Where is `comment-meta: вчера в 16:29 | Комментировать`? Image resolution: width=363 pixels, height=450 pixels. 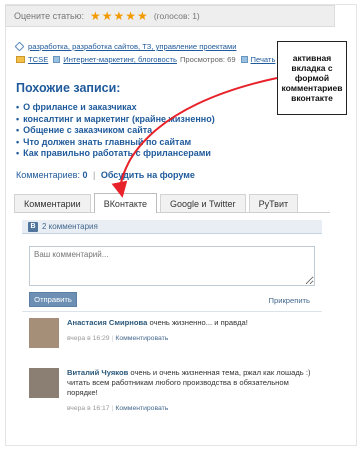
comment-meta: вчера в 16:29 | Комментировать is located at coordinates (118, 338).